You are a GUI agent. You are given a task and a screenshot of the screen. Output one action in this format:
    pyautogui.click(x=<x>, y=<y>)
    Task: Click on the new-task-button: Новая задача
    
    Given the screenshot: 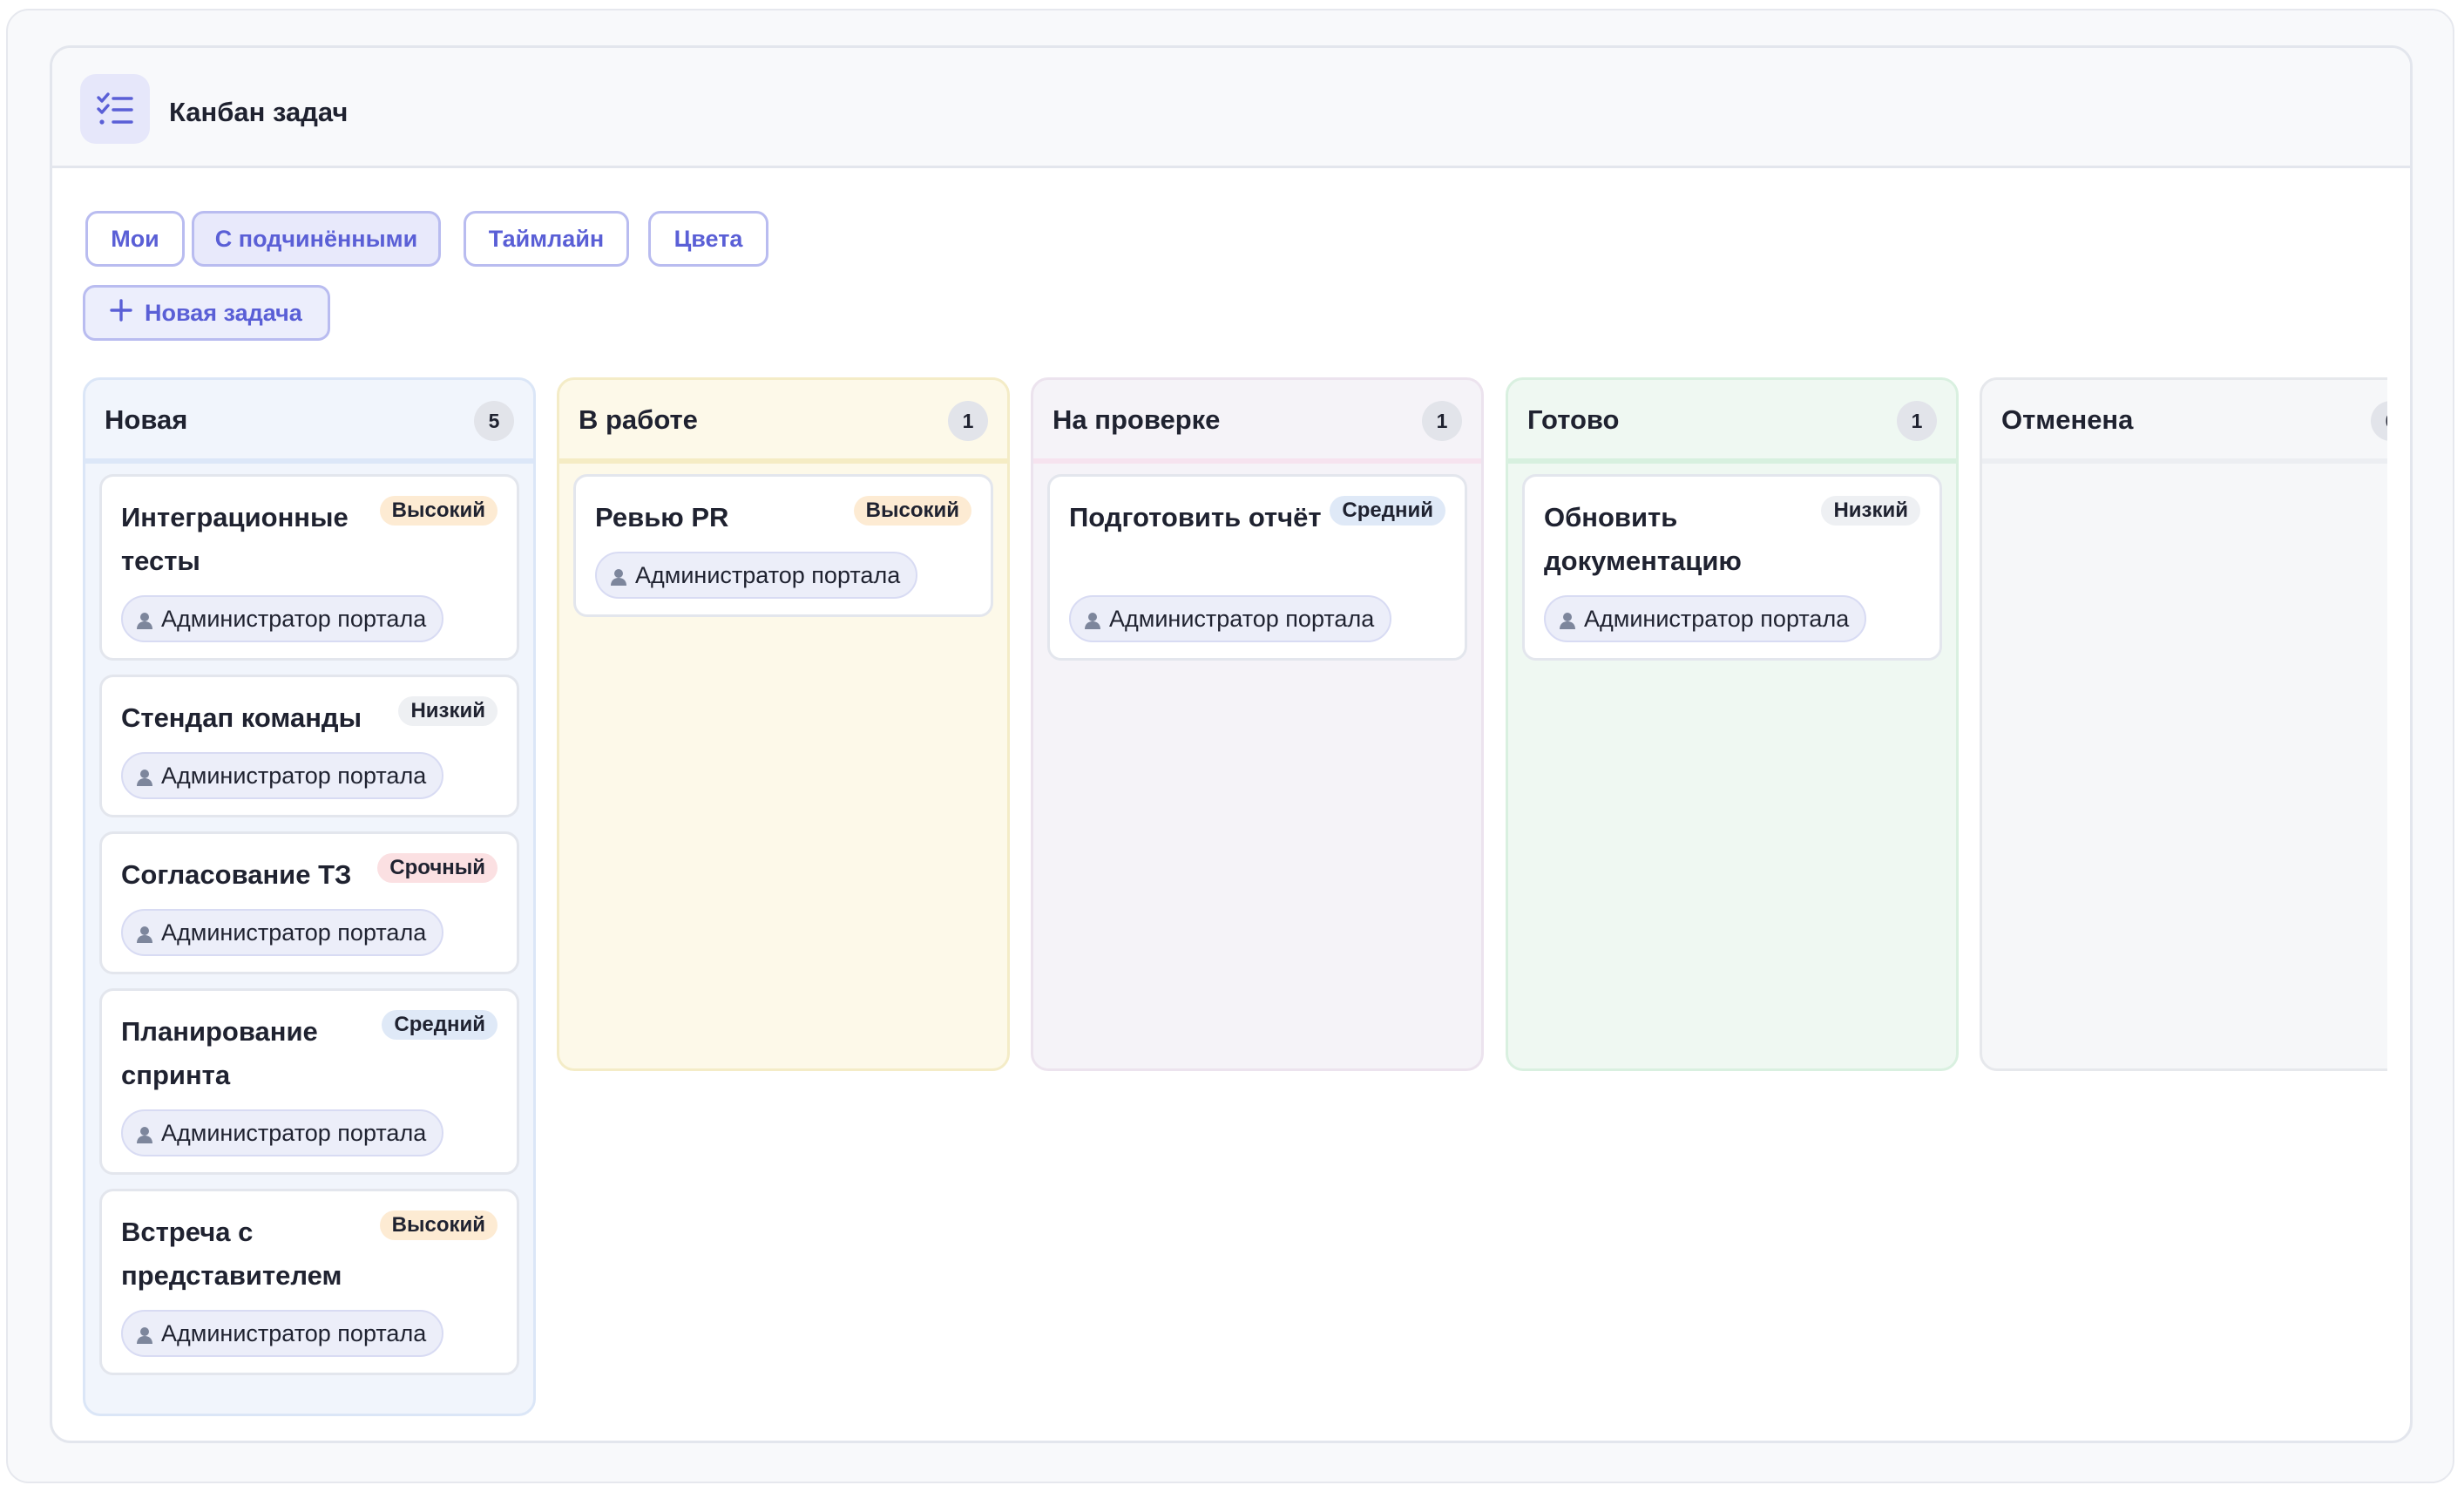 What is the action you would take?
    pyautogui.click(x=206, y=313)
    